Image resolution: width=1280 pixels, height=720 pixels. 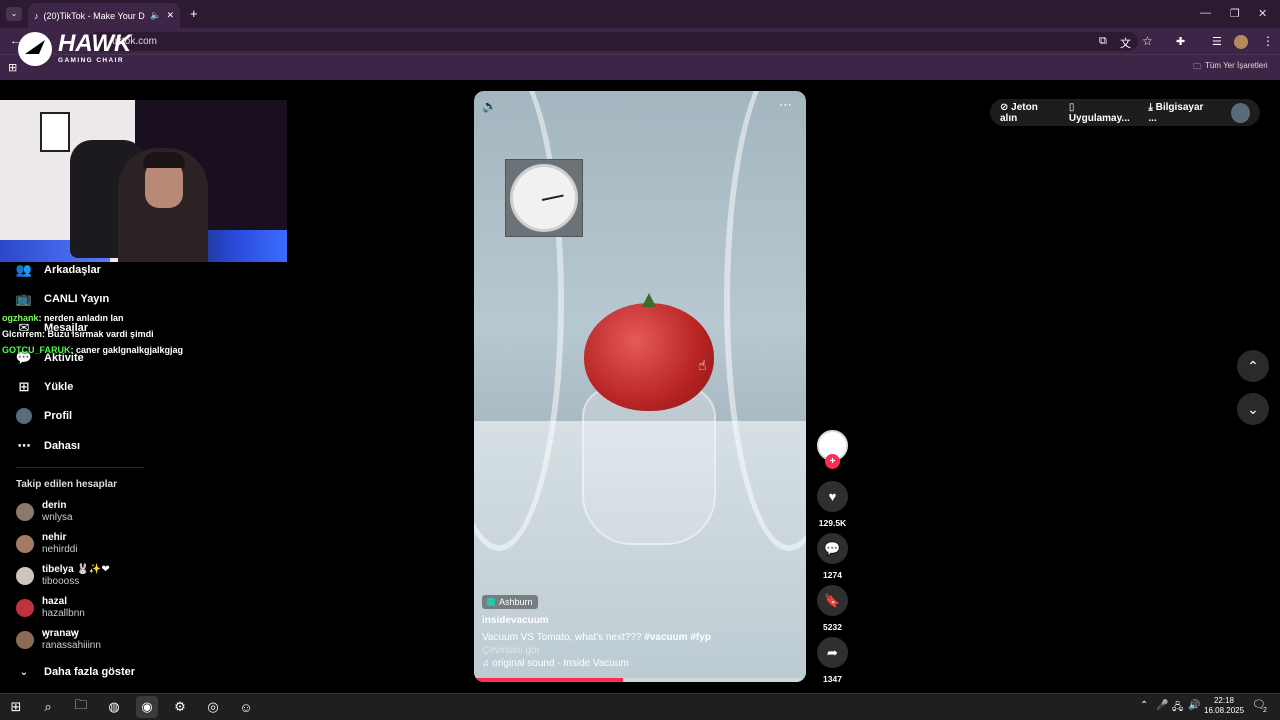 I want to click on install-icon: ⧉, so click(x=1103, y=41).